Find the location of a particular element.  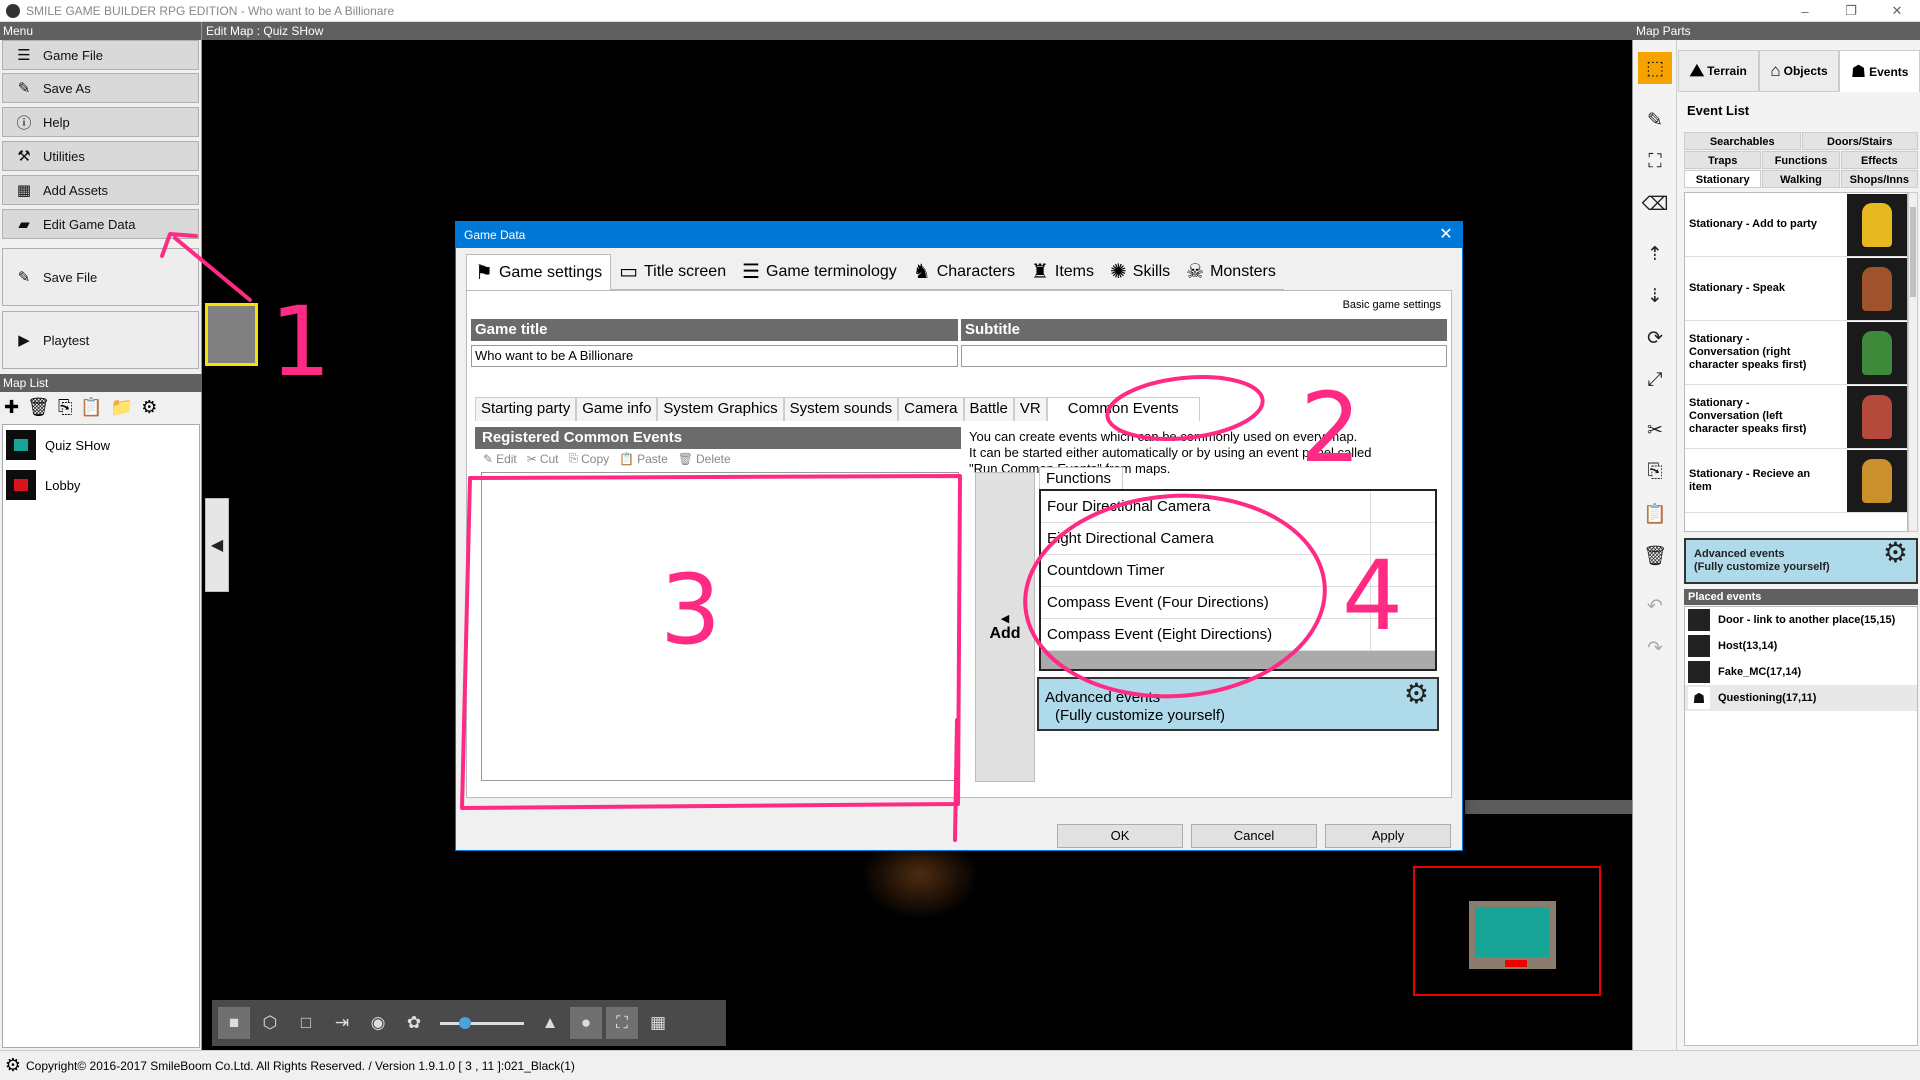

camera-icon: ■ is located at coordinates (234, 1023).